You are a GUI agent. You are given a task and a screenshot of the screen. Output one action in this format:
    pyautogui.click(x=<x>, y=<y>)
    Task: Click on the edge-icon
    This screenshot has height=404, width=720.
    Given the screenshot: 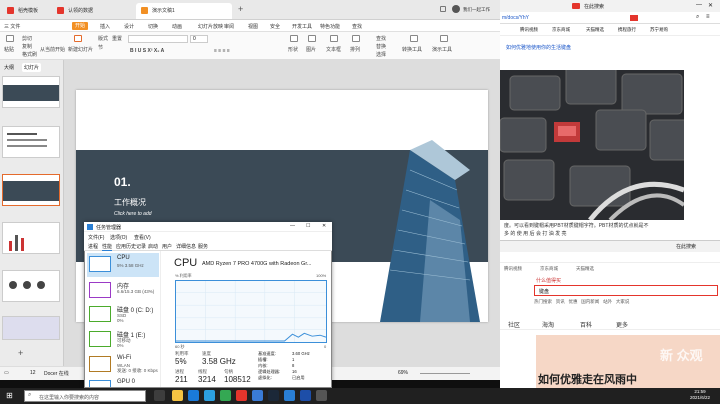 What is the action you would take?
    pyautogui.click(x=193, y=395)
    